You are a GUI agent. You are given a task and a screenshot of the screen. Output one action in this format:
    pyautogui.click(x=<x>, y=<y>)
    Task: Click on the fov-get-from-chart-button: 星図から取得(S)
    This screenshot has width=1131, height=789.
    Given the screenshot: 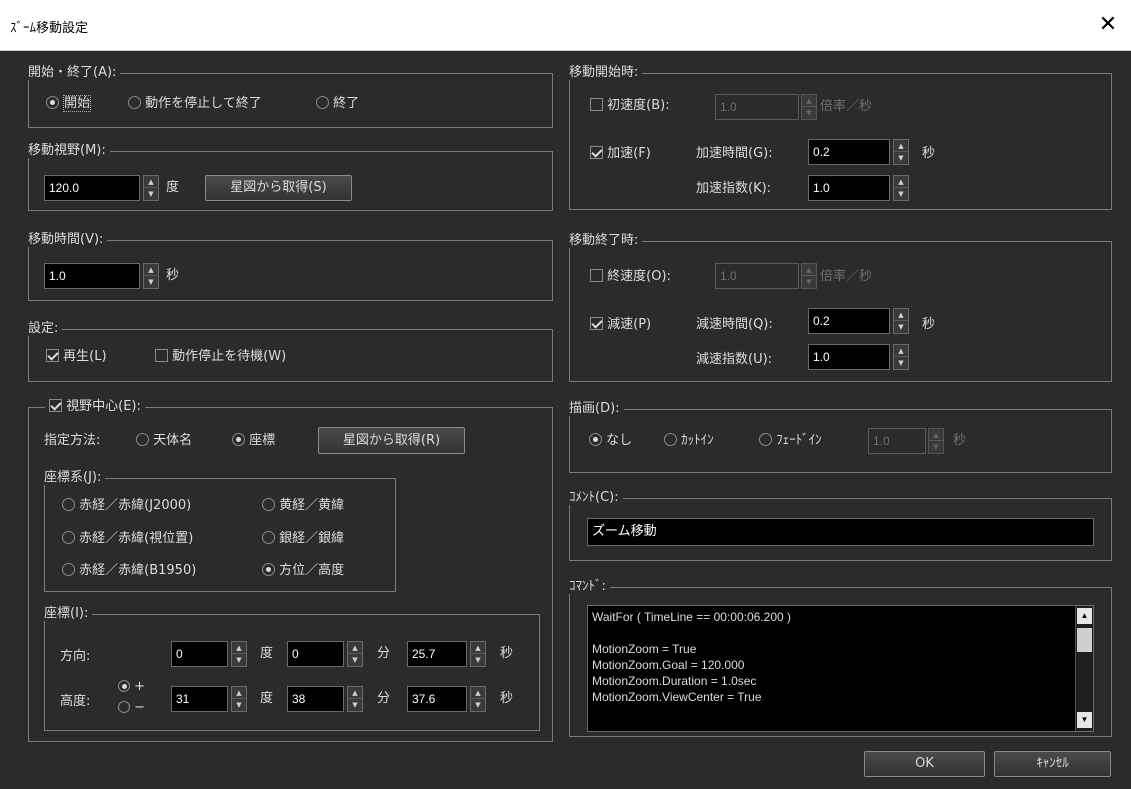 What is the action you would take?
    pyautogui.click(x=278, y=188)
    